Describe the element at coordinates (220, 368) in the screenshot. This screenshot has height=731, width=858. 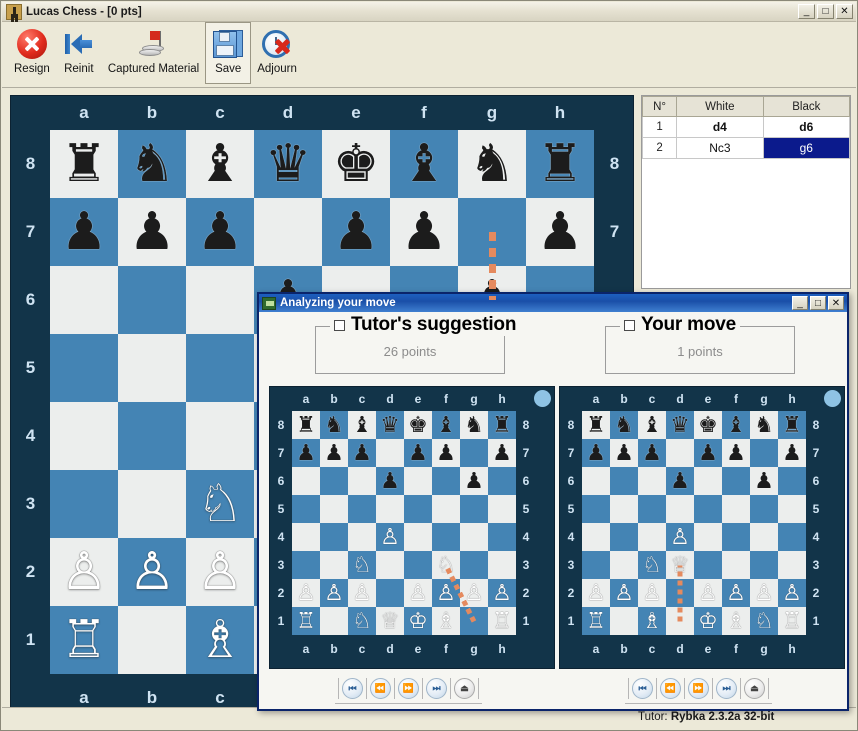
I see `main-square-c5` at that location.